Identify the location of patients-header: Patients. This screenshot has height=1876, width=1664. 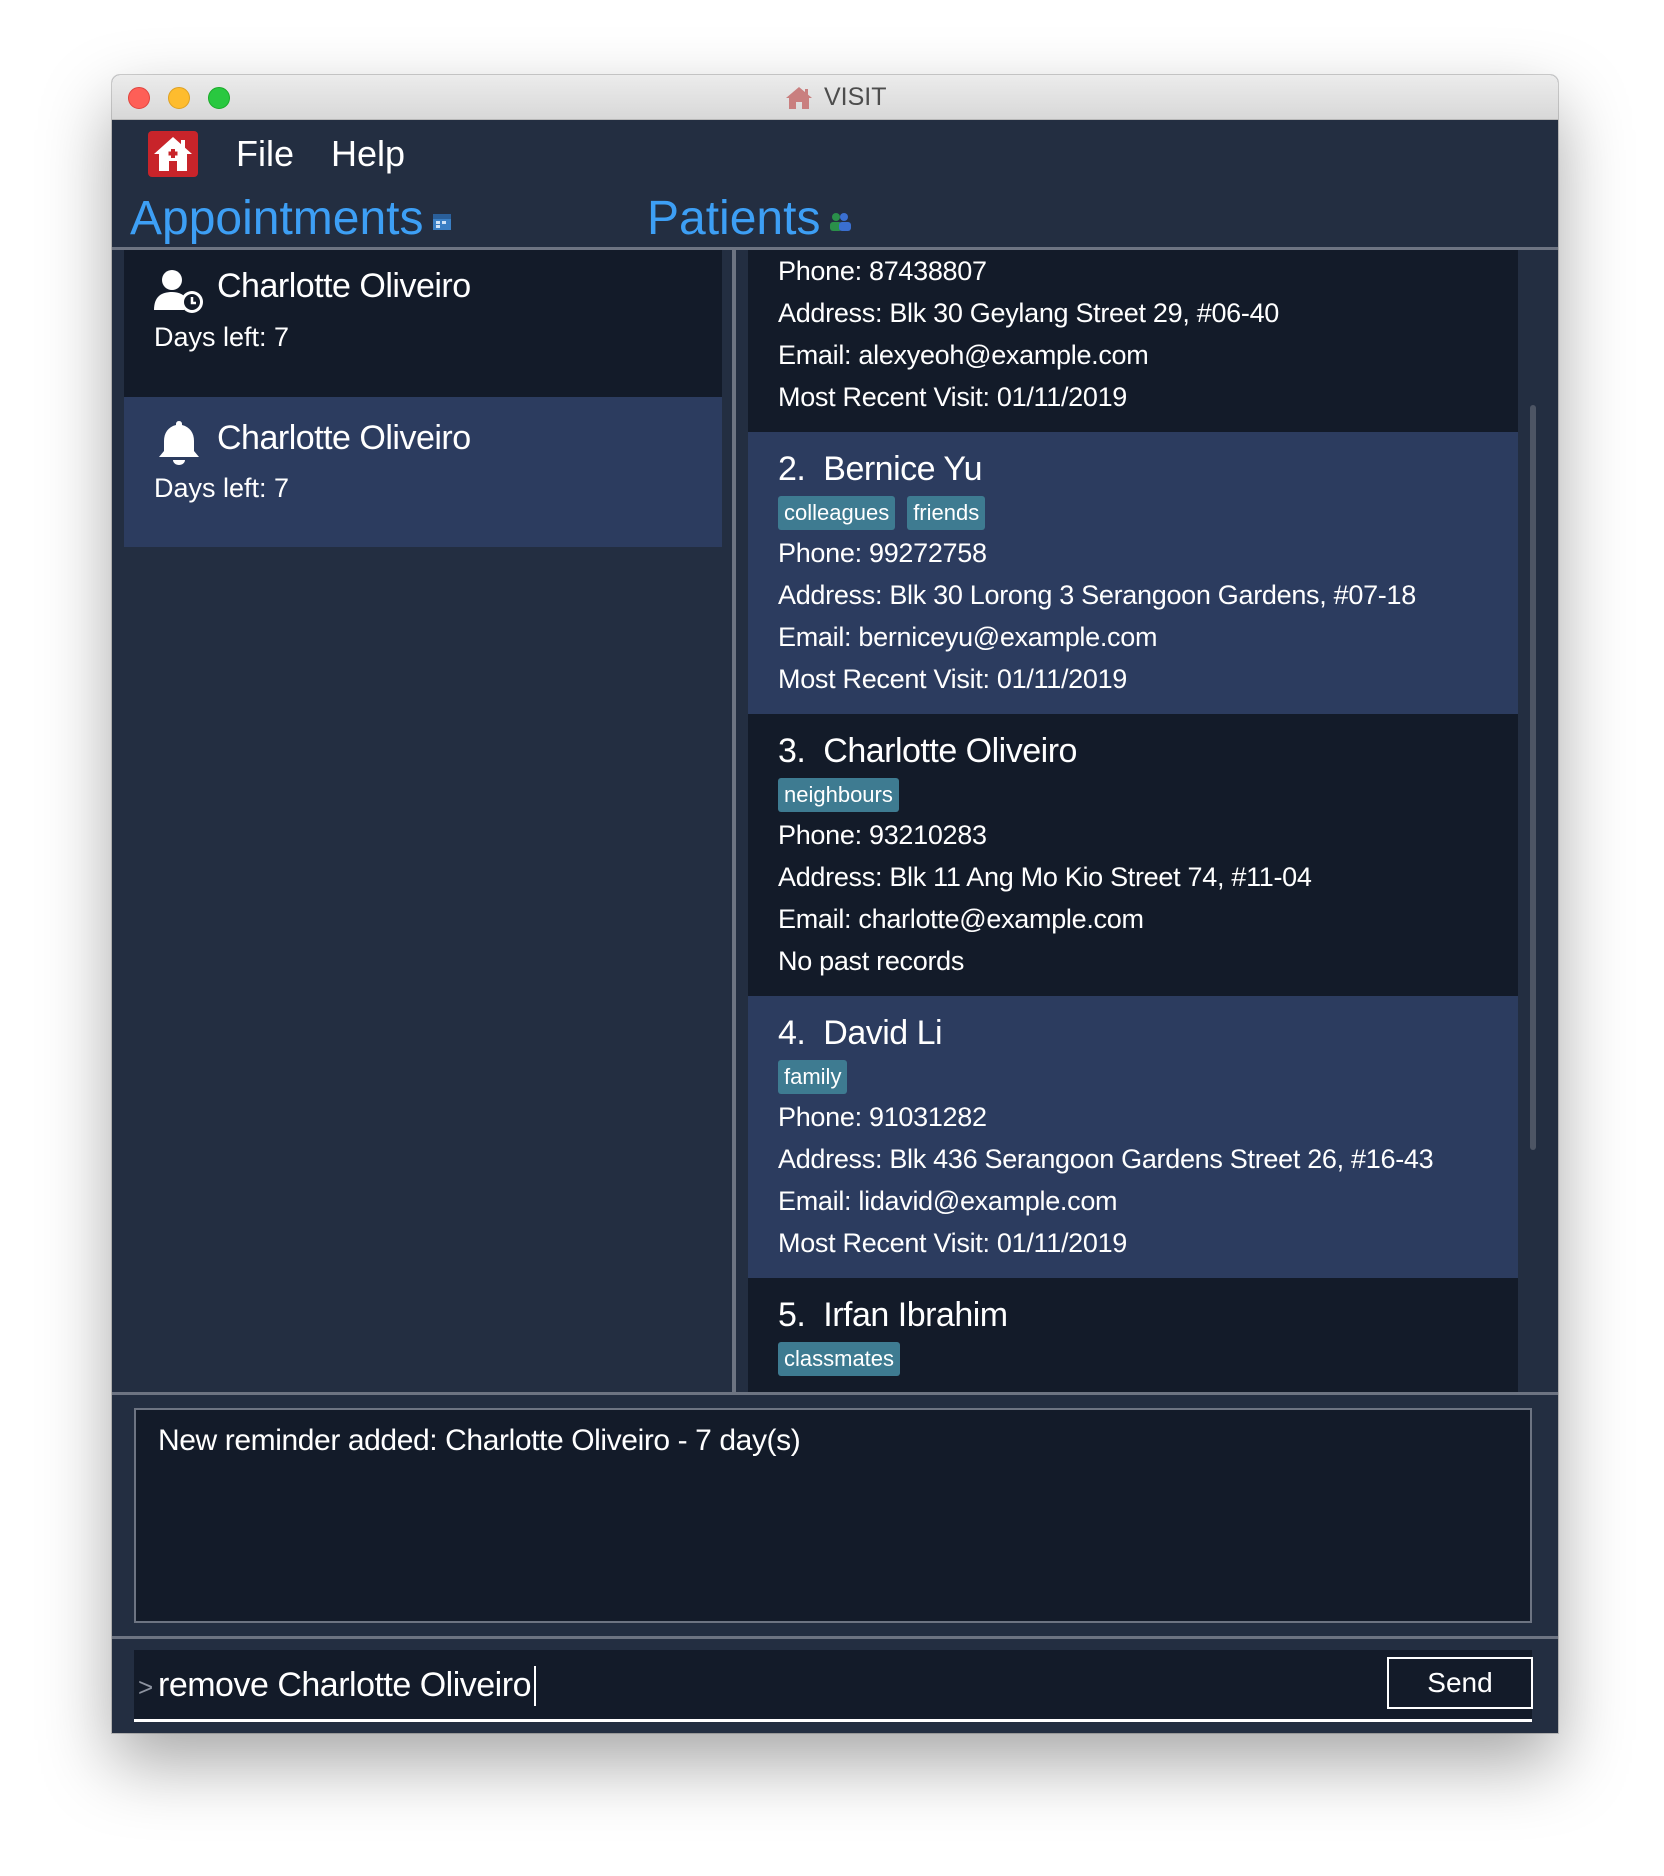
(749, 219).